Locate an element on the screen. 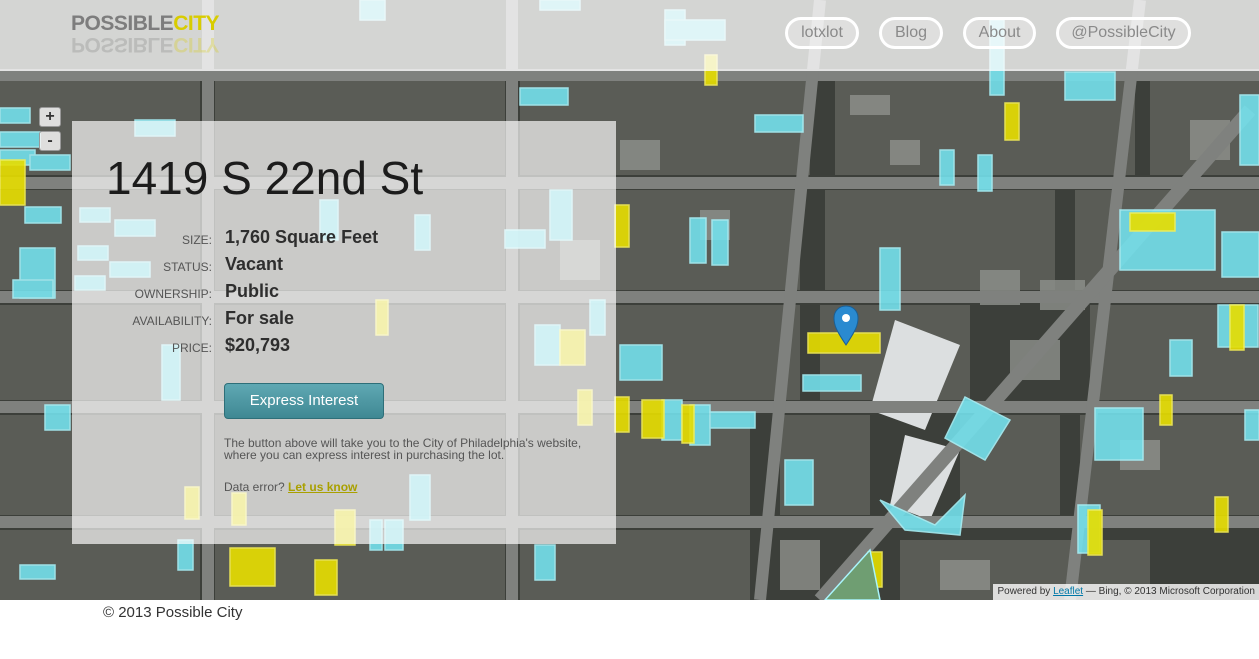 This screenshot has height=659, width=1259. data-error-line: Data error? Let us know is located at coordinates (290, 487).